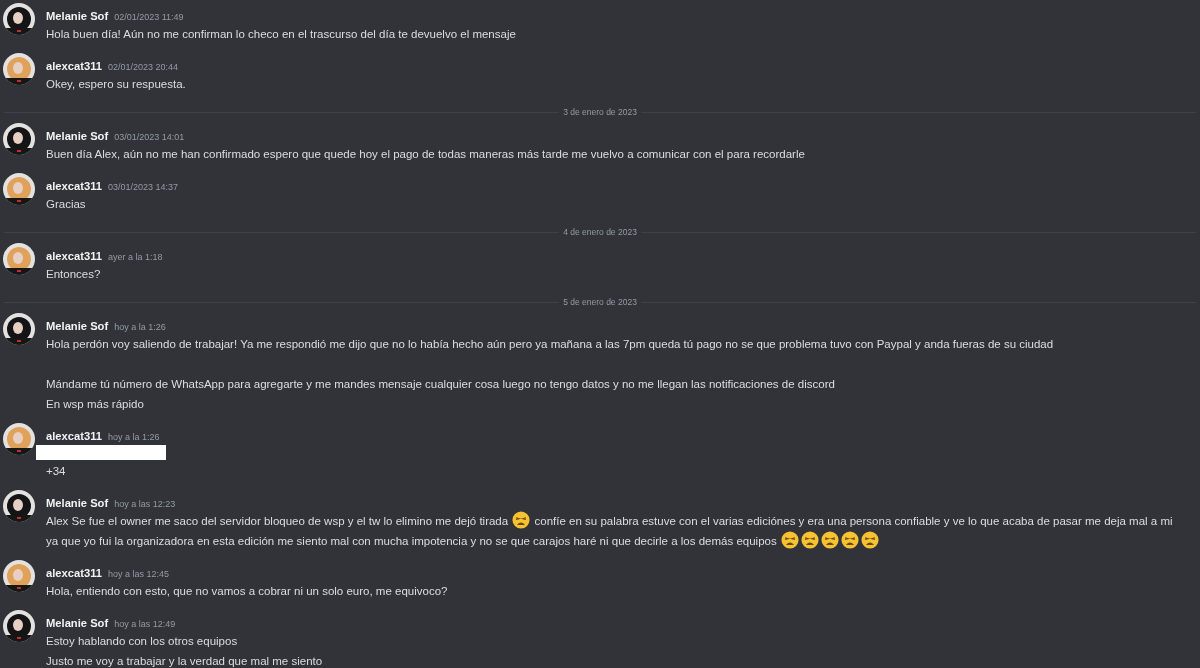 The width and height of the screenshot is (1200, 668). What do you see at coordinates (247, 591) in the screenshot?
I see `message-text: Hola, entiendo con esto, que no vamos a cobrar ni un solo euro, me equivoco?` at bounding box center [247, 591].